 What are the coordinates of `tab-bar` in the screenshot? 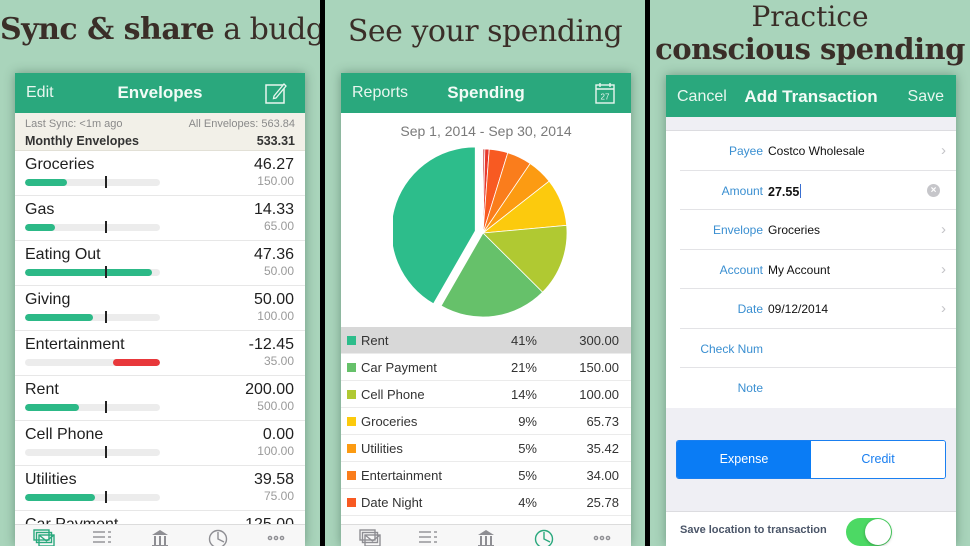 It's located at (160, 535).